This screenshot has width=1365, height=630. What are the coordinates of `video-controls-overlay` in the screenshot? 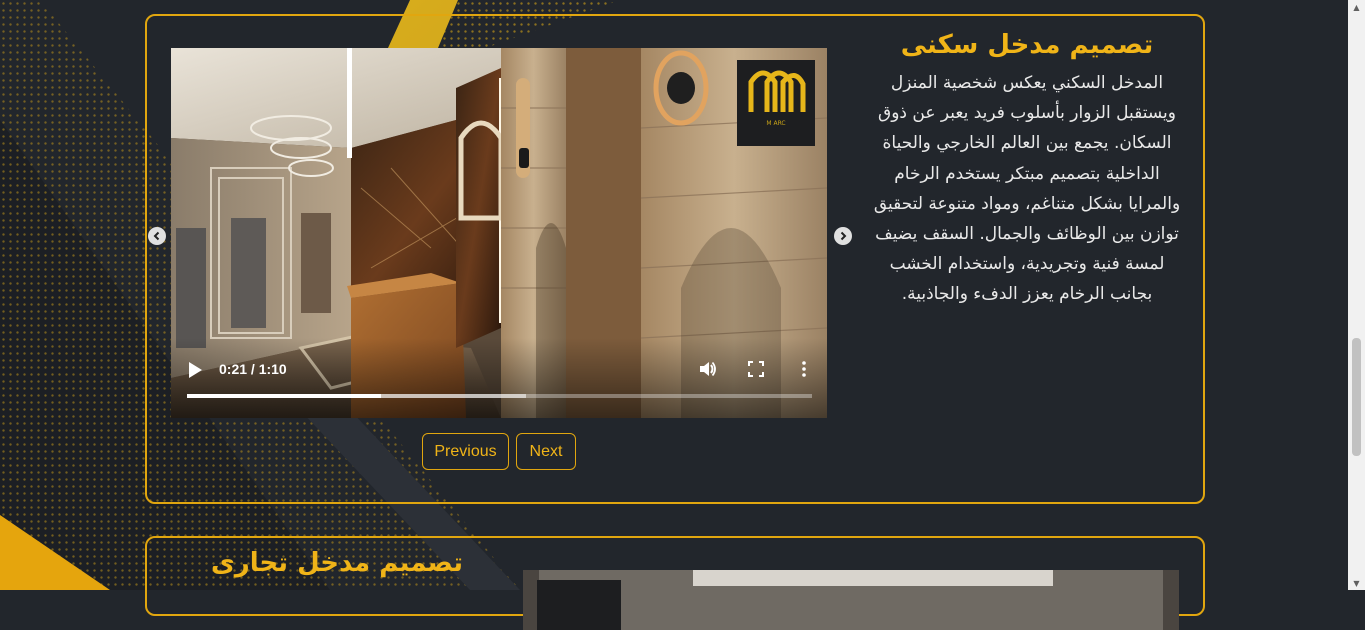 It's located at (499, 378).